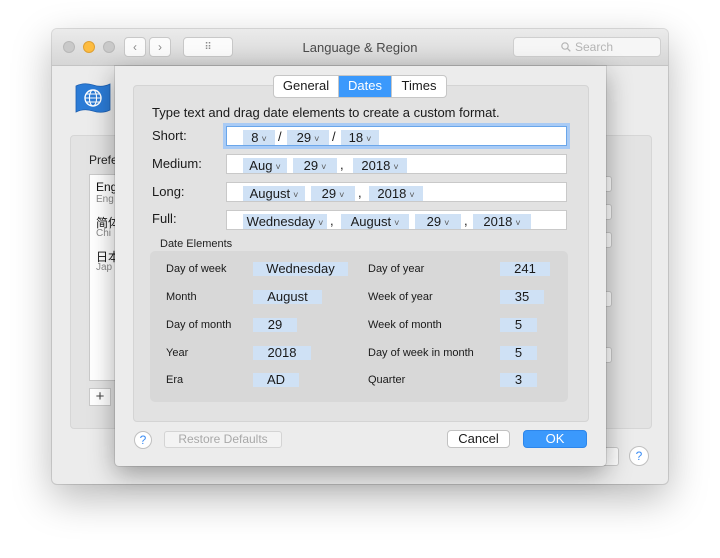 The image size is (720, 558). Describe the element at coordinates (522, 297) in the screenshot. I see `element-token: 35` at that location.